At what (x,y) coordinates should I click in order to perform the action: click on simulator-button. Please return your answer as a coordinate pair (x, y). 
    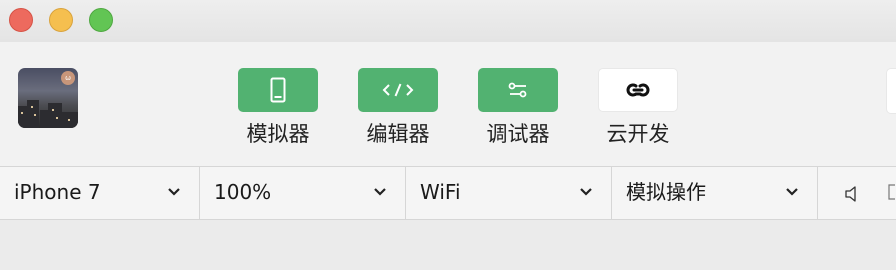
    Looking at the image, I should click on (278, 90).